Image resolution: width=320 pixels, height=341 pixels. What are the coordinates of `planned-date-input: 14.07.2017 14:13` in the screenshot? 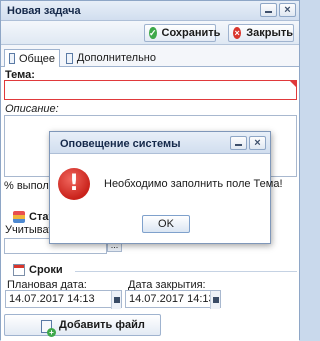 It's located at (63, 299).